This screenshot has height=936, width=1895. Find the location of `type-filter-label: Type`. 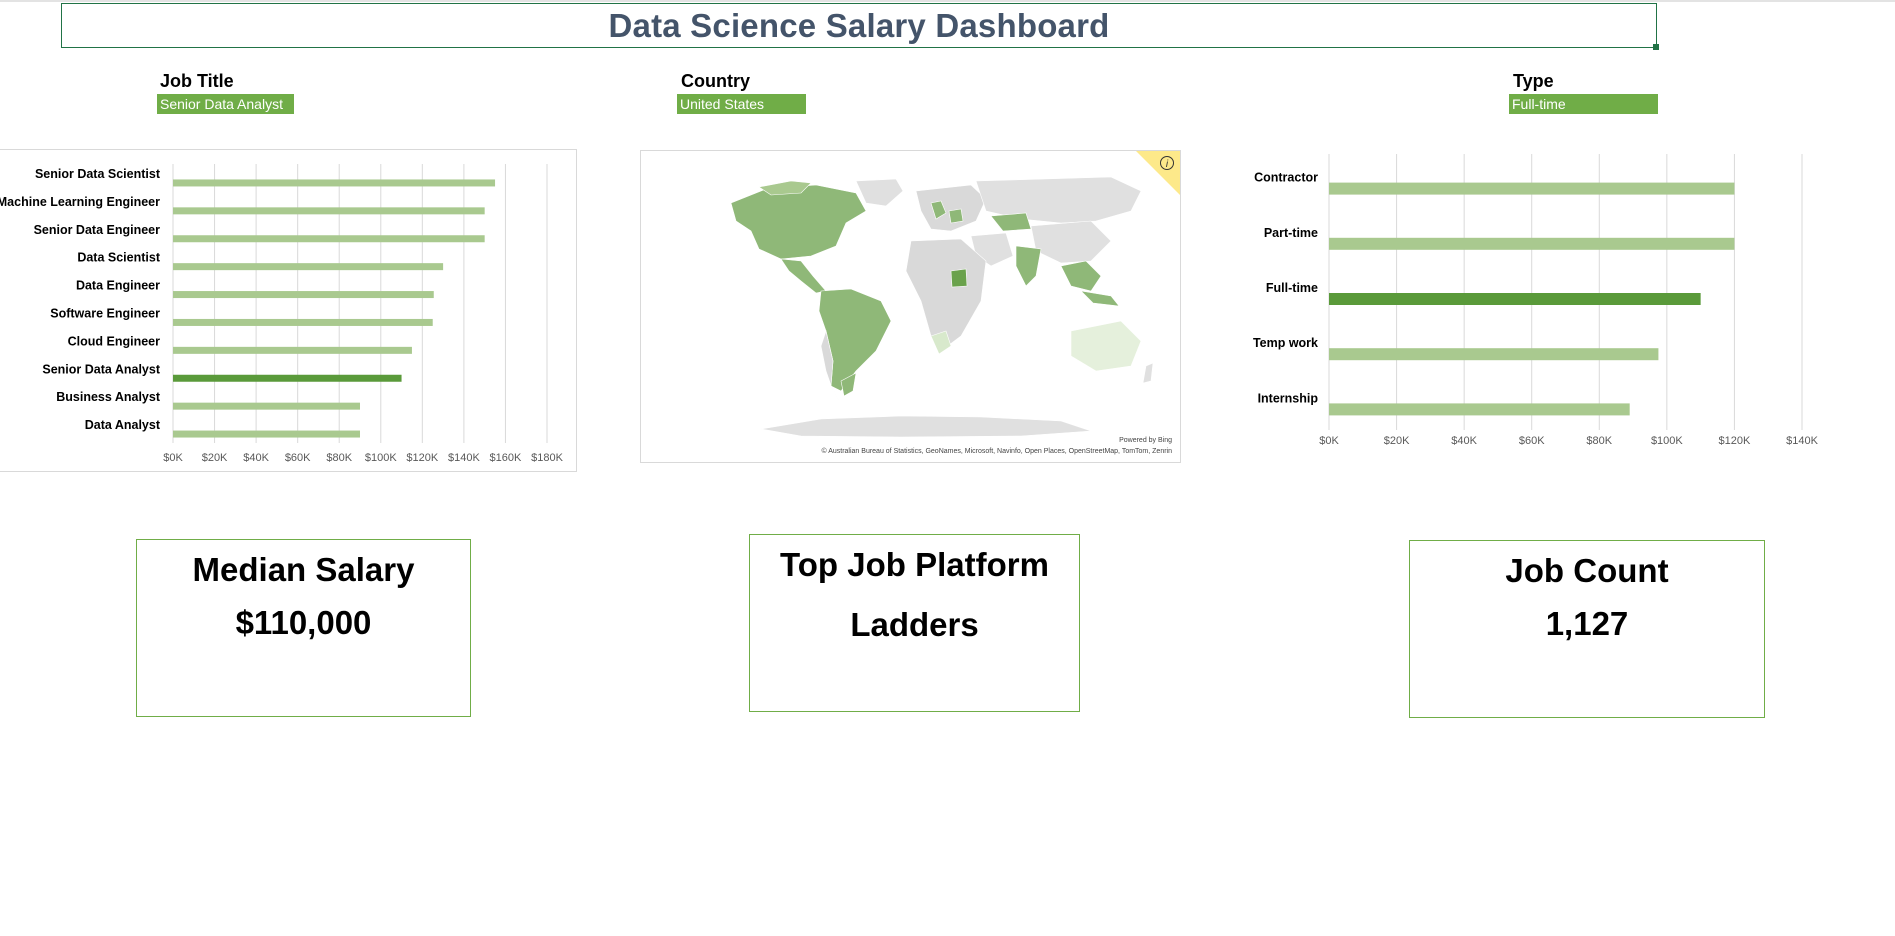

type-filter-label: Type is located at coordinates (1533, 81).